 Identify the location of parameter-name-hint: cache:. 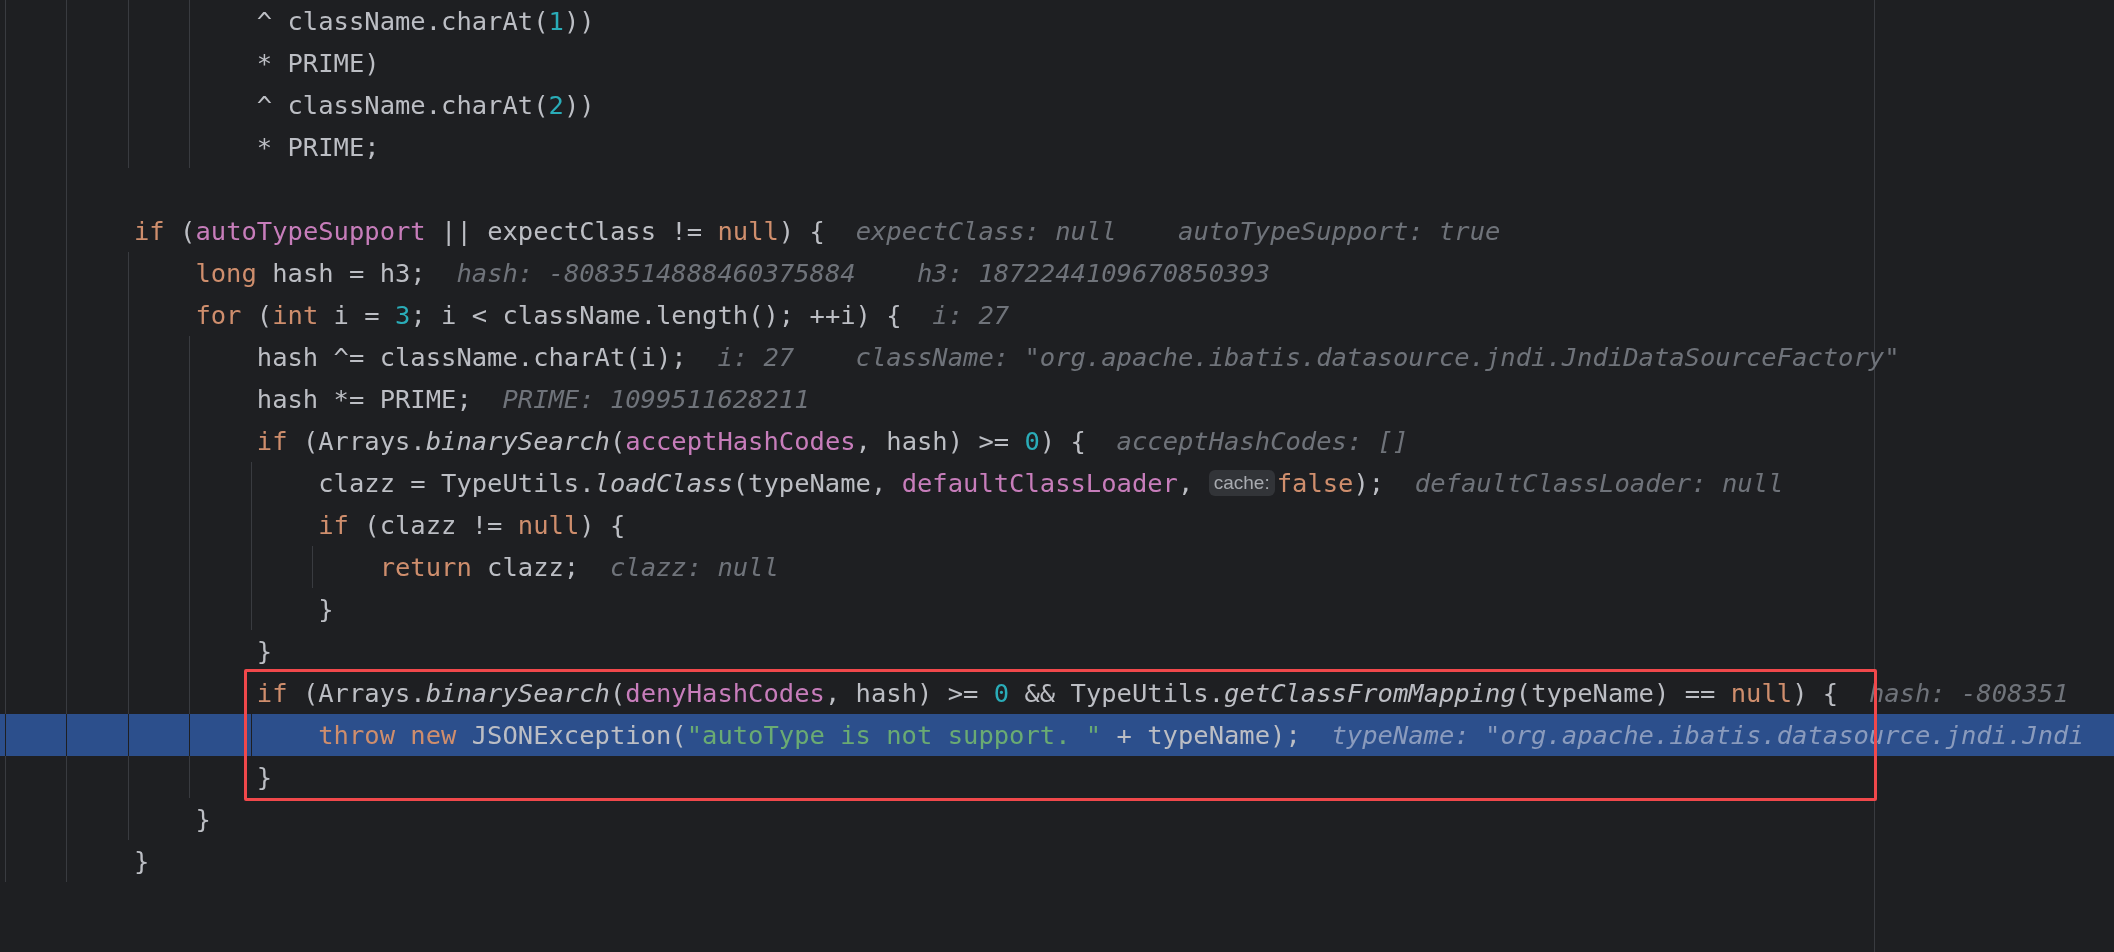
(1241, 483).